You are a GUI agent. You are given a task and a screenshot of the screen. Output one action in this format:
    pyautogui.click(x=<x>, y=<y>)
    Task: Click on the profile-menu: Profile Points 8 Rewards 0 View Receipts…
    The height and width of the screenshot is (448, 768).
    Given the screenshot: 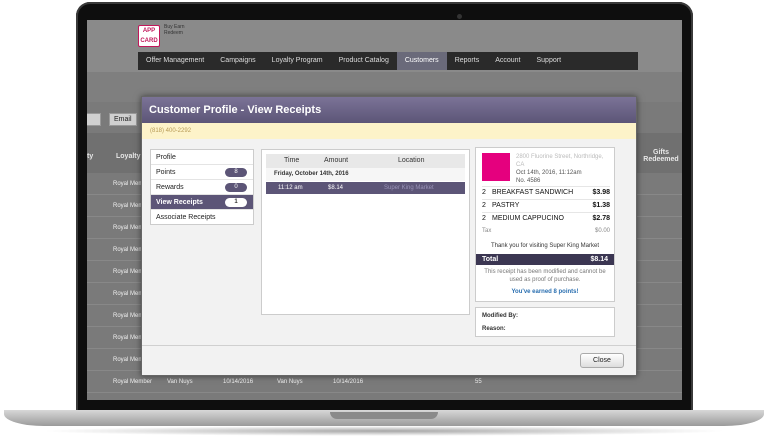 What is the action you would take?
    pyautogui.click(x=202, y=187)
    